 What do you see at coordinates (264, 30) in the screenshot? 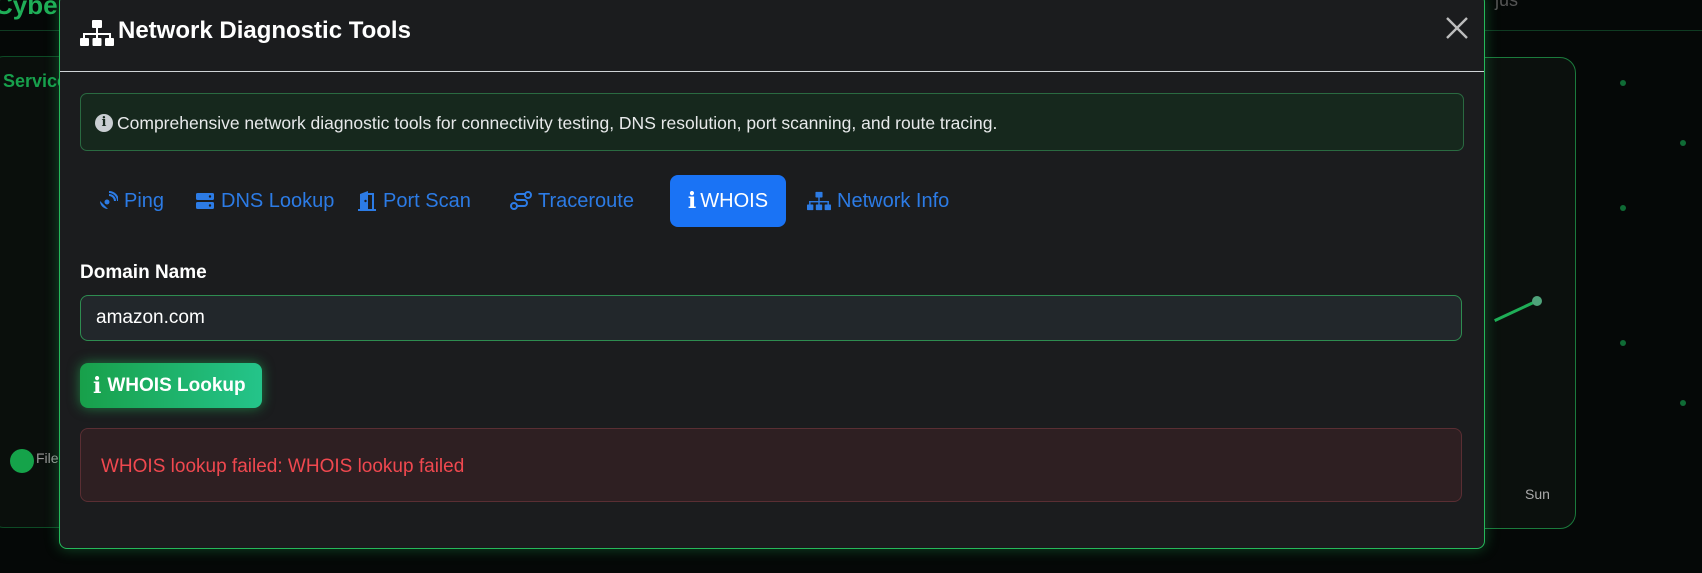
I see `modal-title: Network Diagnostic Tools` at bounding box center [264, 30].